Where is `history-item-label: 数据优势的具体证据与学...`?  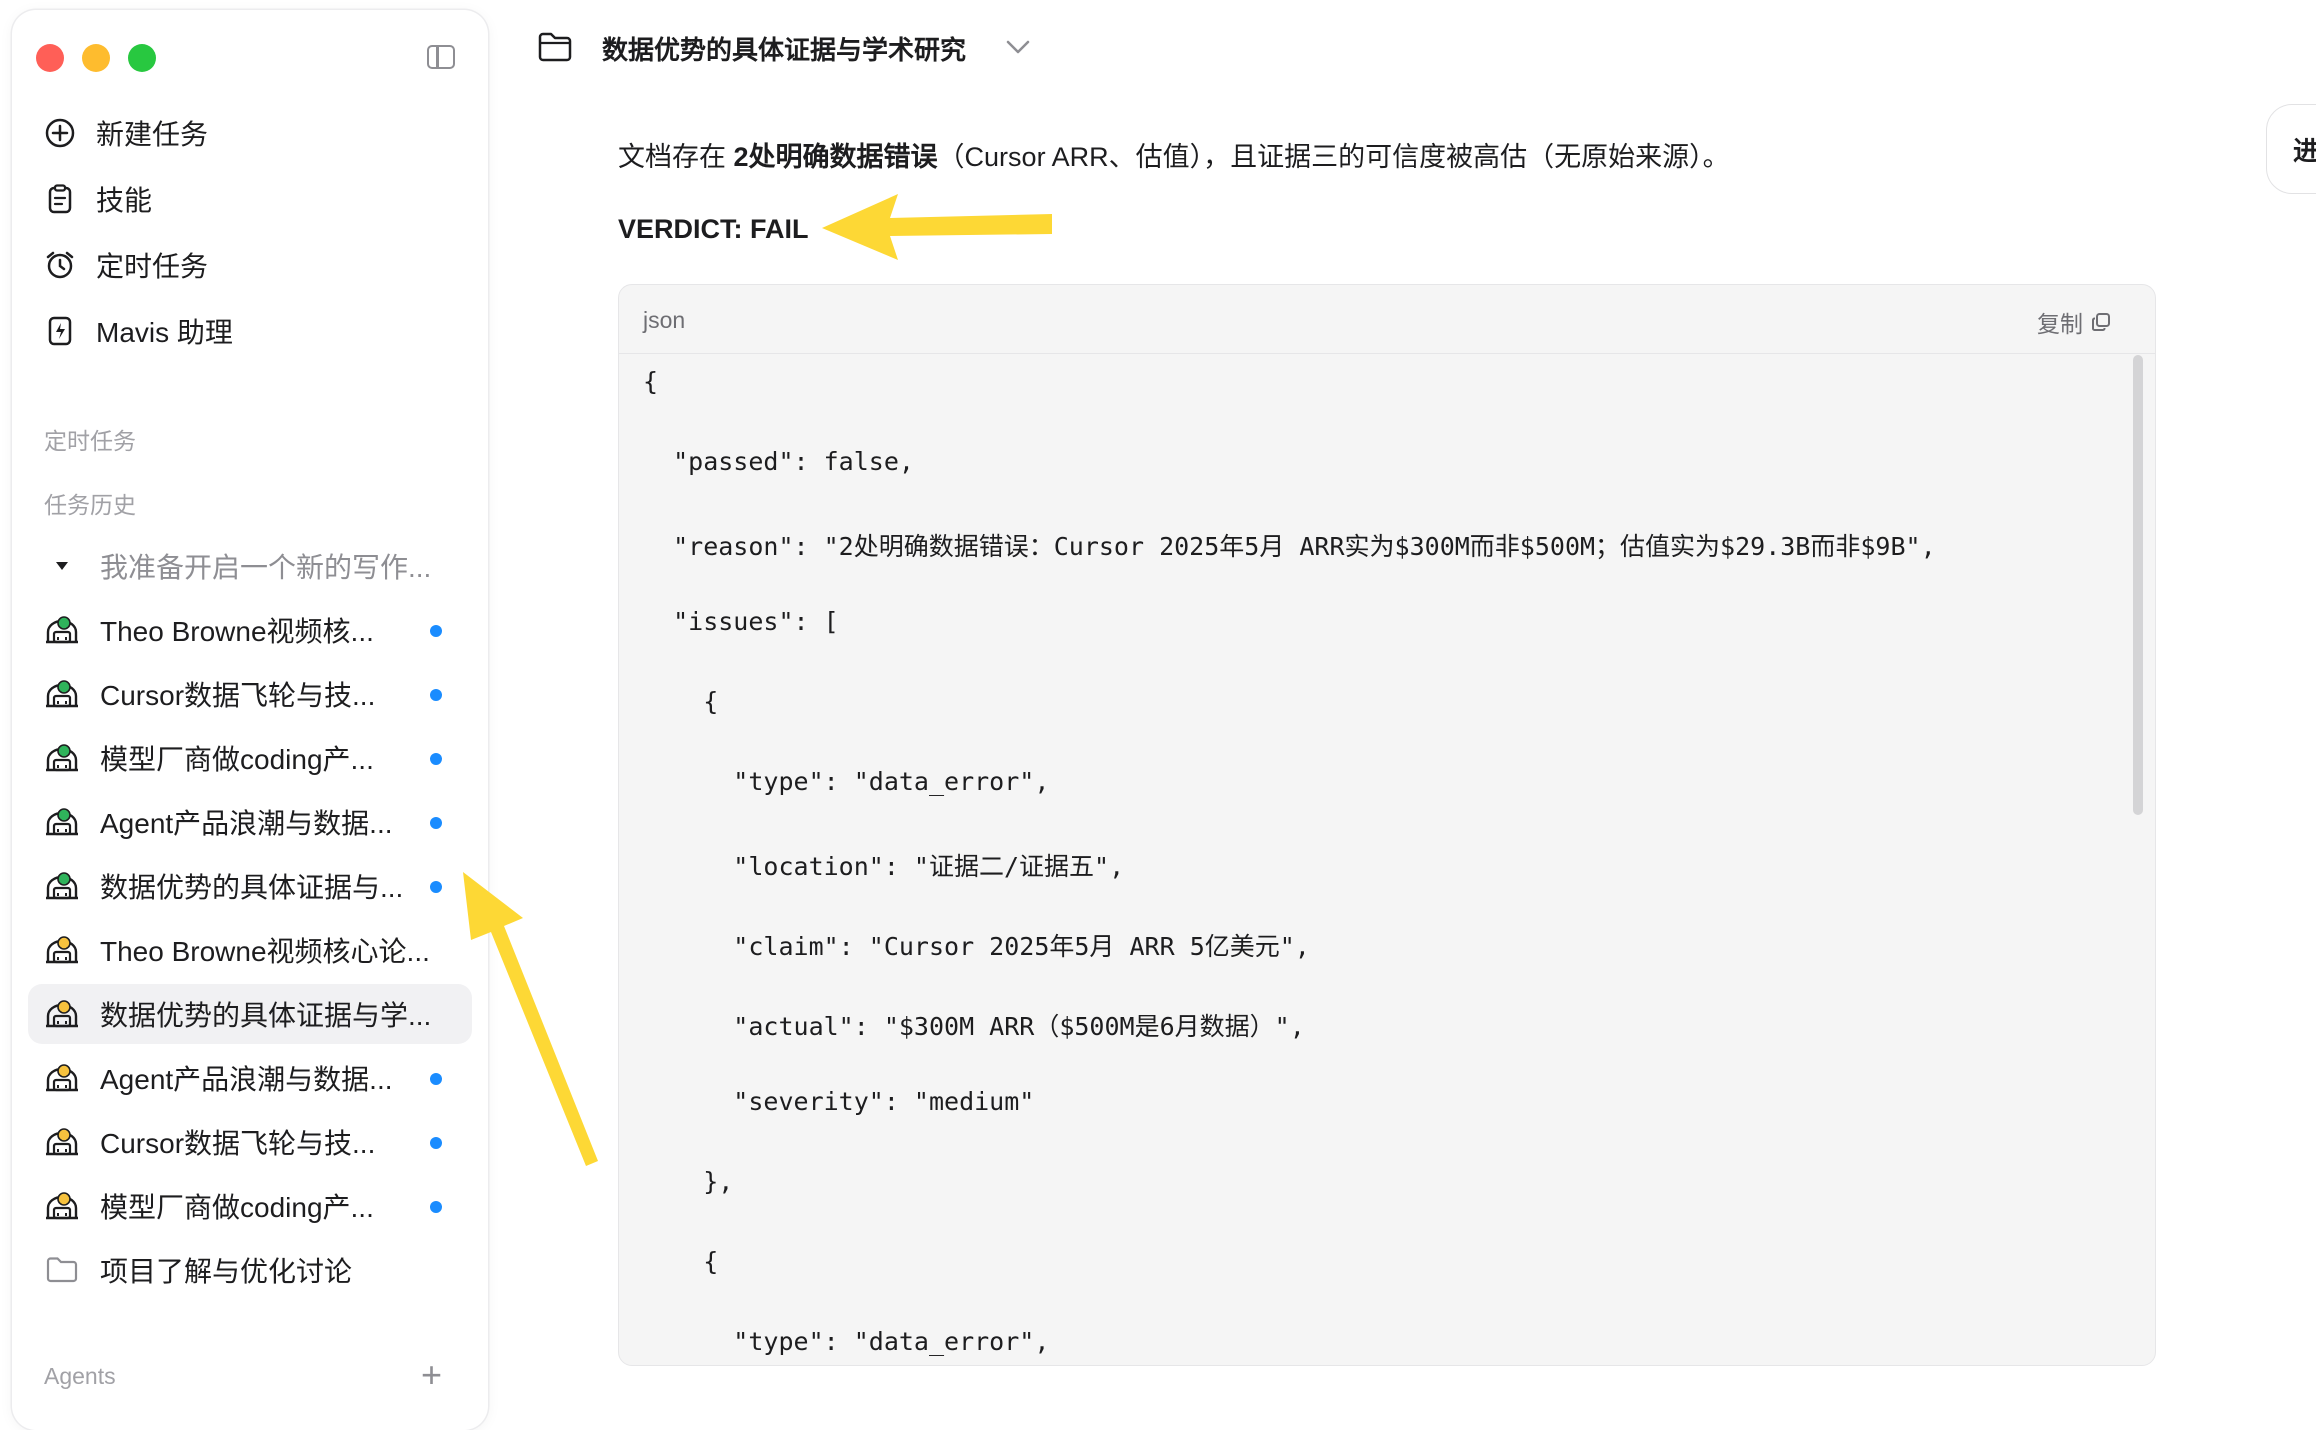
history-item-label: 数据优势的具体证据与学... is located at coordinates (266, 1015).